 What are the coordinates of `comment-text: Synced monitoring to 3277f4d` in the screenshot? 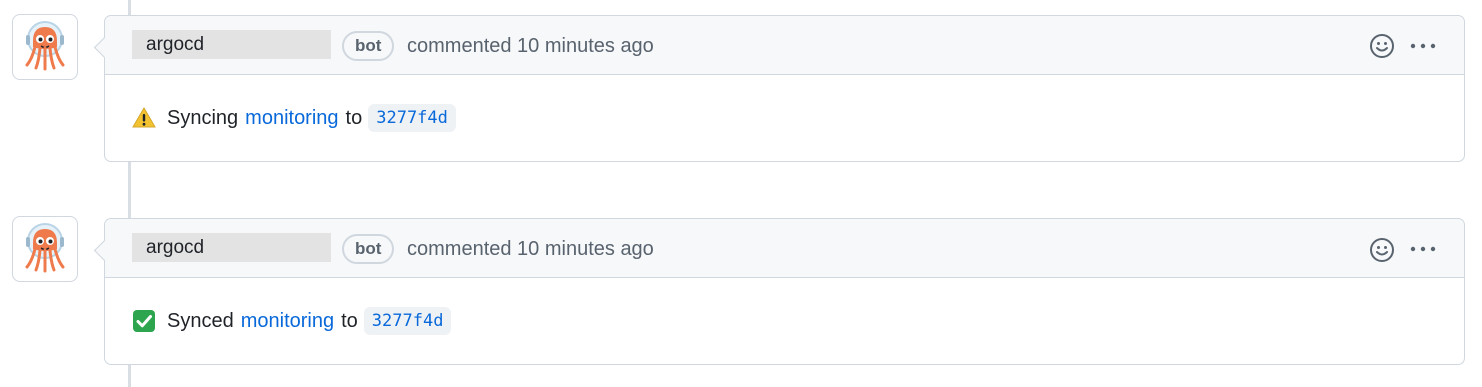 It's located at (292, 321).